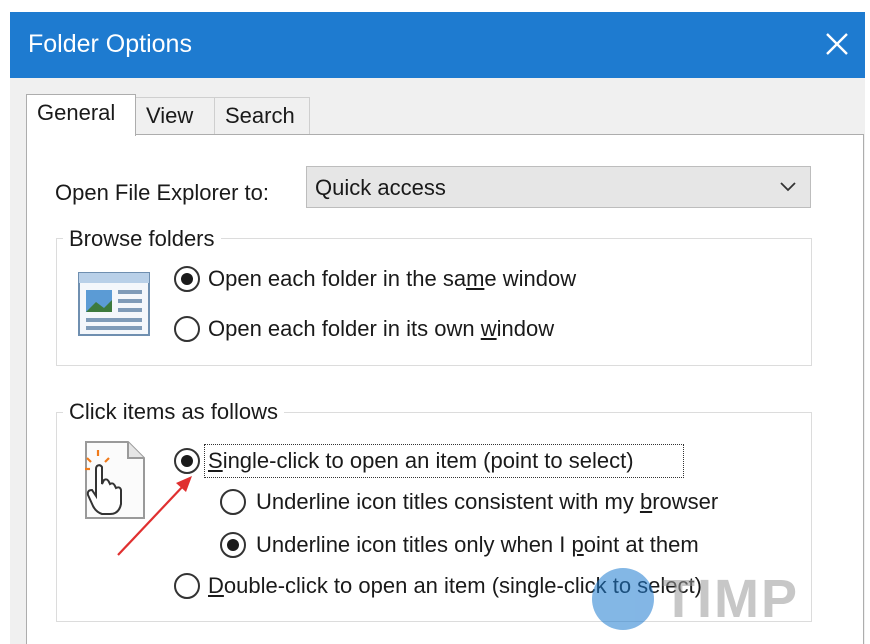 The width and height of the screenshot is (870, 644). What do you see at coordinates (730, 599) in the screenshot?
I see `watermark-text: TIMP` at bounding box center [730, 599].